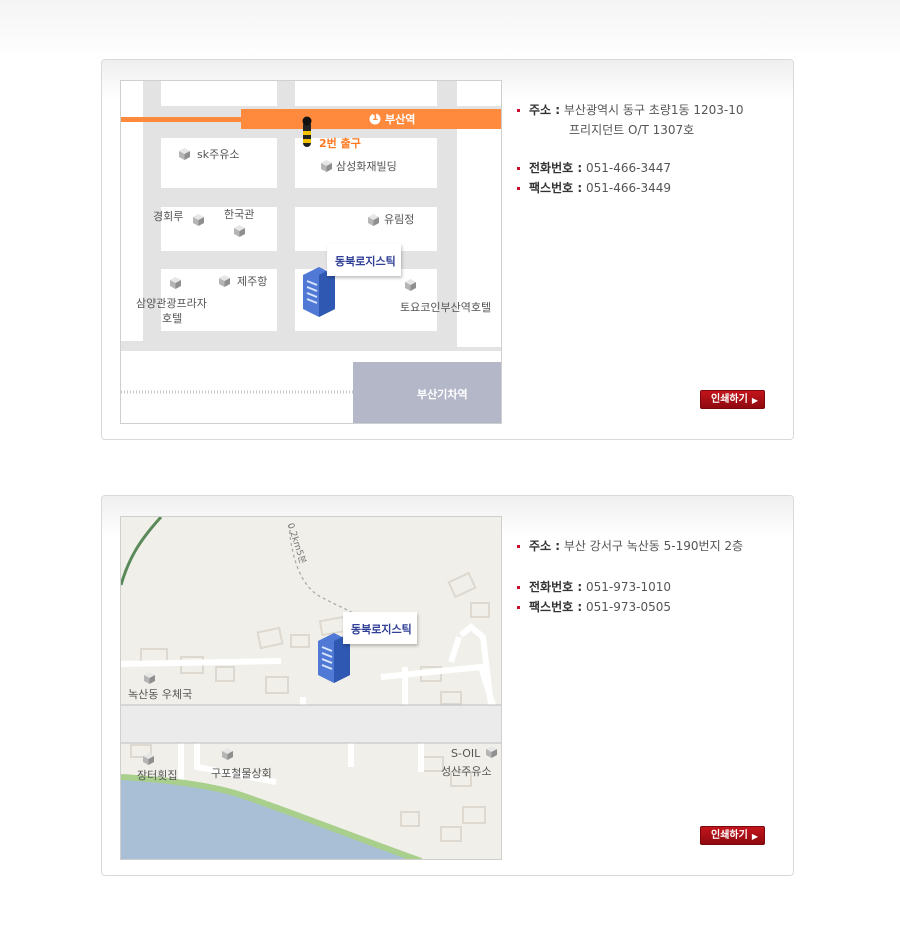 This screenshot has width=900, height=952. Describe the element at coordinates (218, 154) in the screenshot. I see `landmark-label: sk주유소` at that location.